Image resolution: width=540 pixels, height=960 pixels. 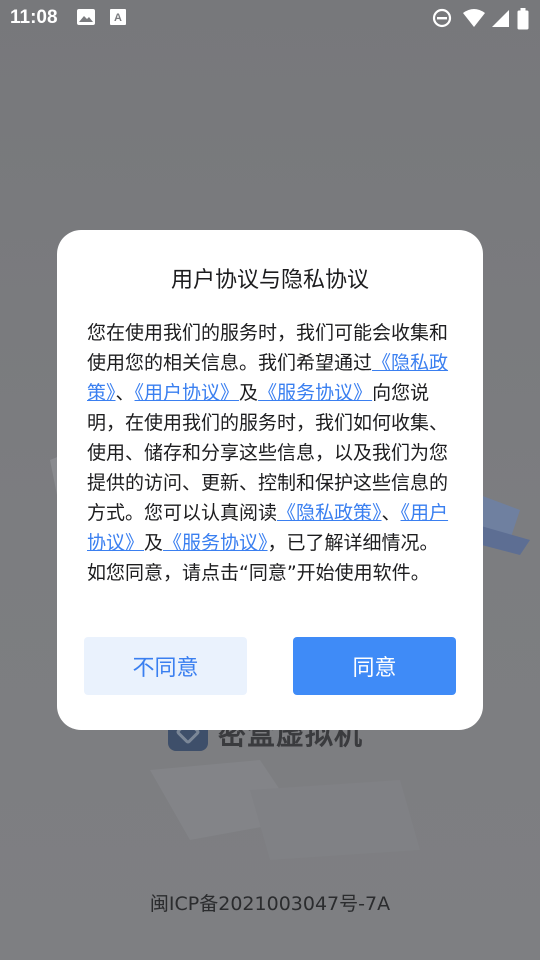 I want to click on splash-decoration, so click(x=285, y=810).